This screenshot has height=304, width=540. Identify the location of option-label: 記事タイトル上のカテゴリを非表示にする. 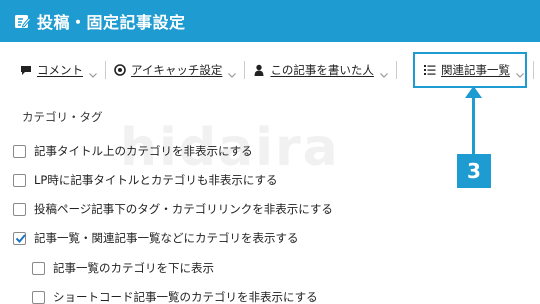
(143, 151).